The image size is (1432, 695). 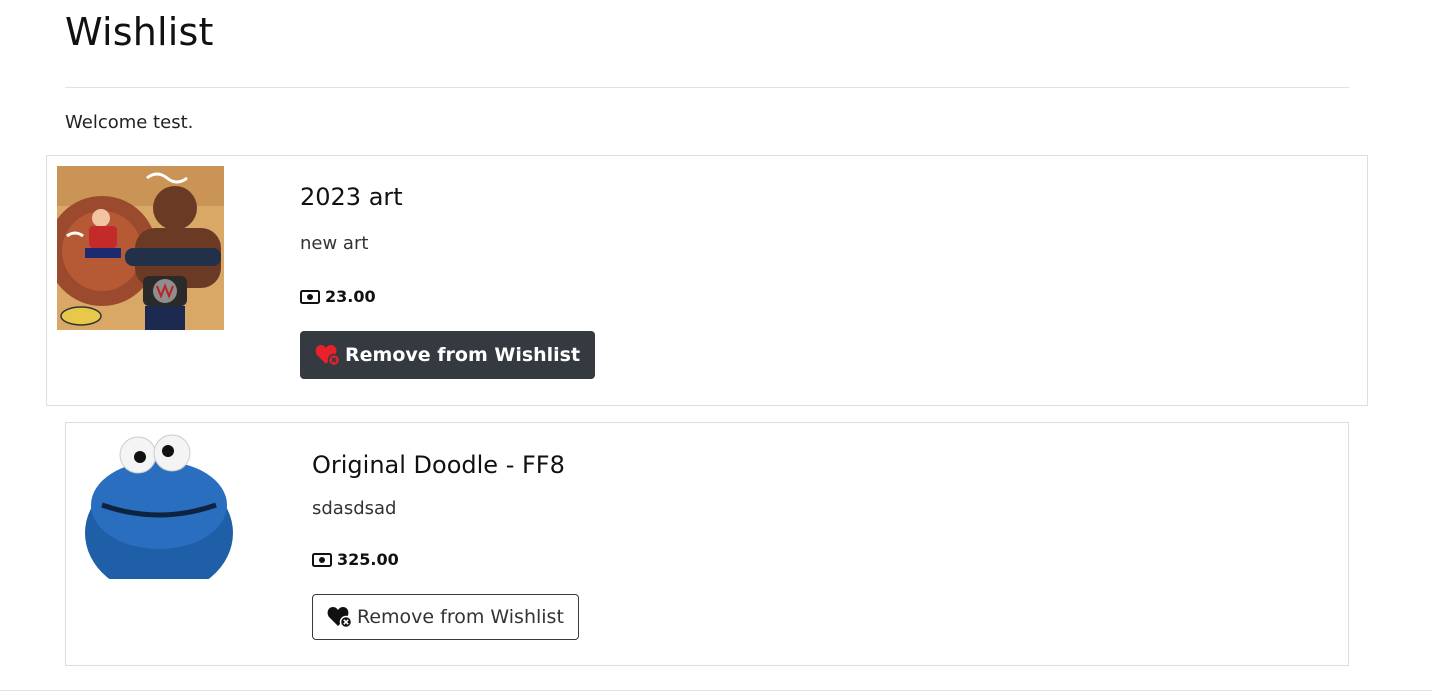 What do you see at coordinates (368, 559) in the screenshot?
I see `item-price-value: 325.00` at bounding box center [368, 559].